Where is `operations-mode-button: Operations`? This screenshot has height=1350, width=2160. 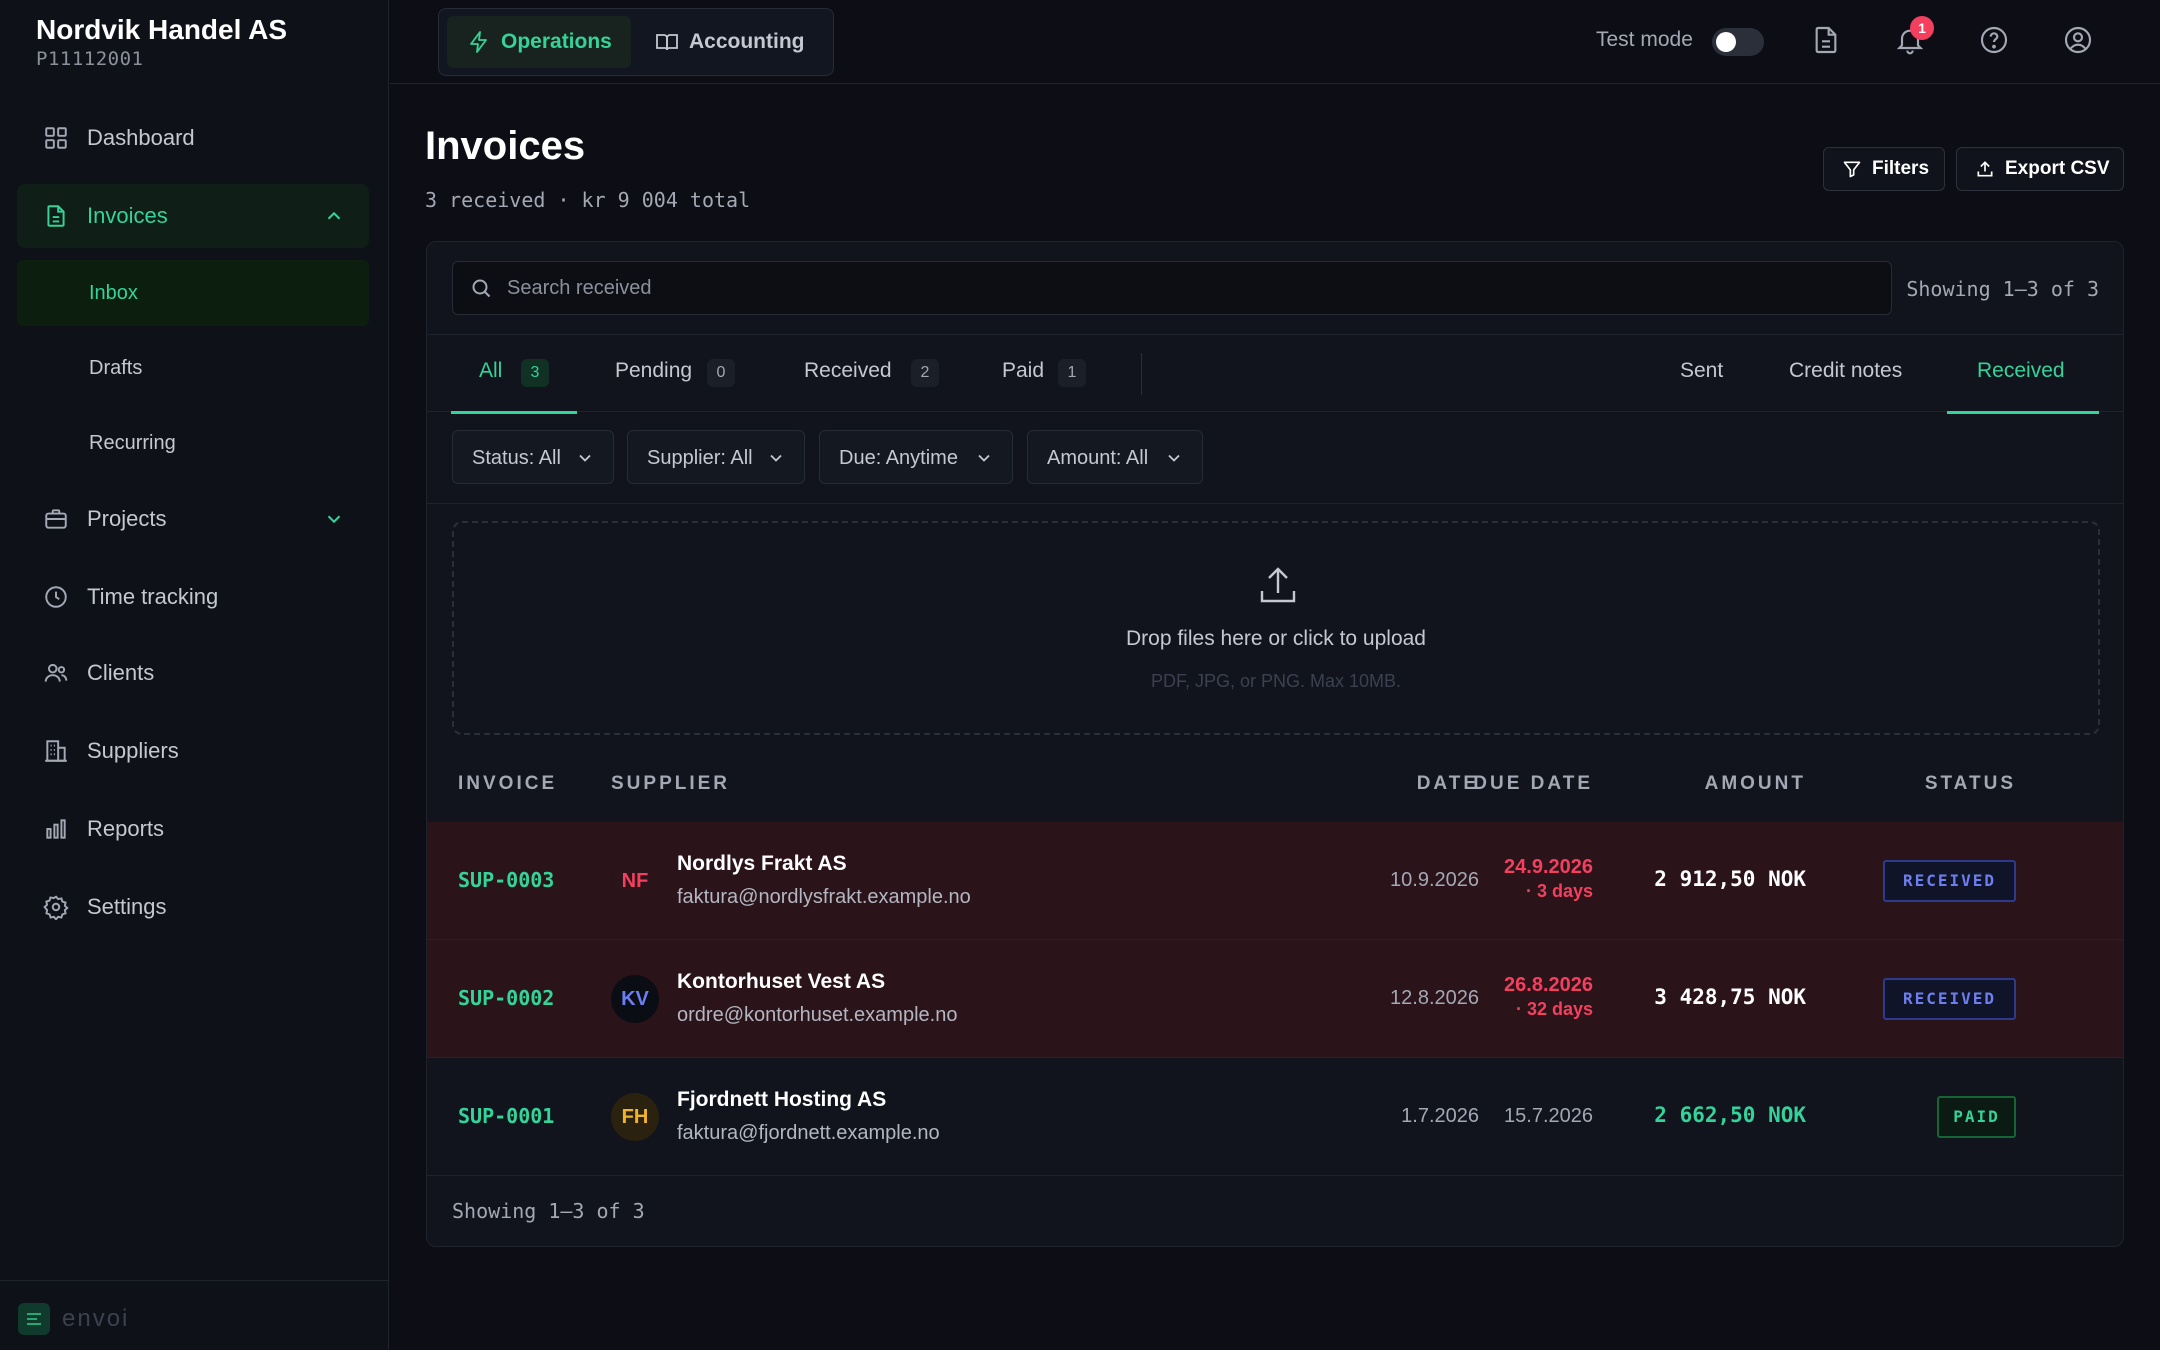
operations-mode-button: Operations is located at coordinates (539, 42).